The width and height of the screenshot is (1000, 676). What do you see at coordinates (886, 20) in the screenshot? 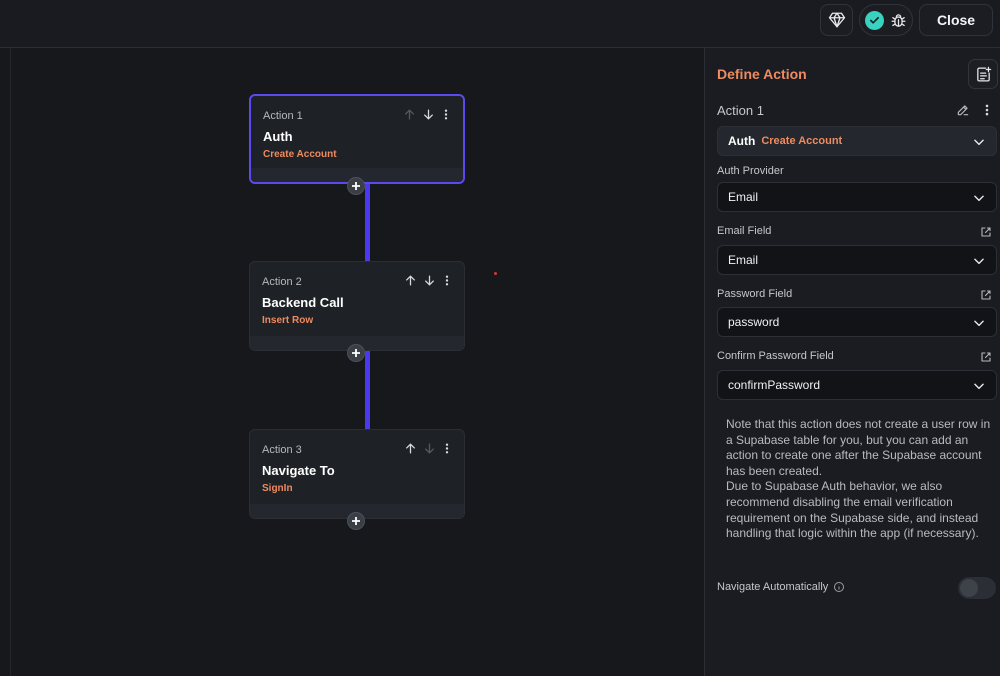
I see `status-debug-pill` at bounding box center [886, 20].